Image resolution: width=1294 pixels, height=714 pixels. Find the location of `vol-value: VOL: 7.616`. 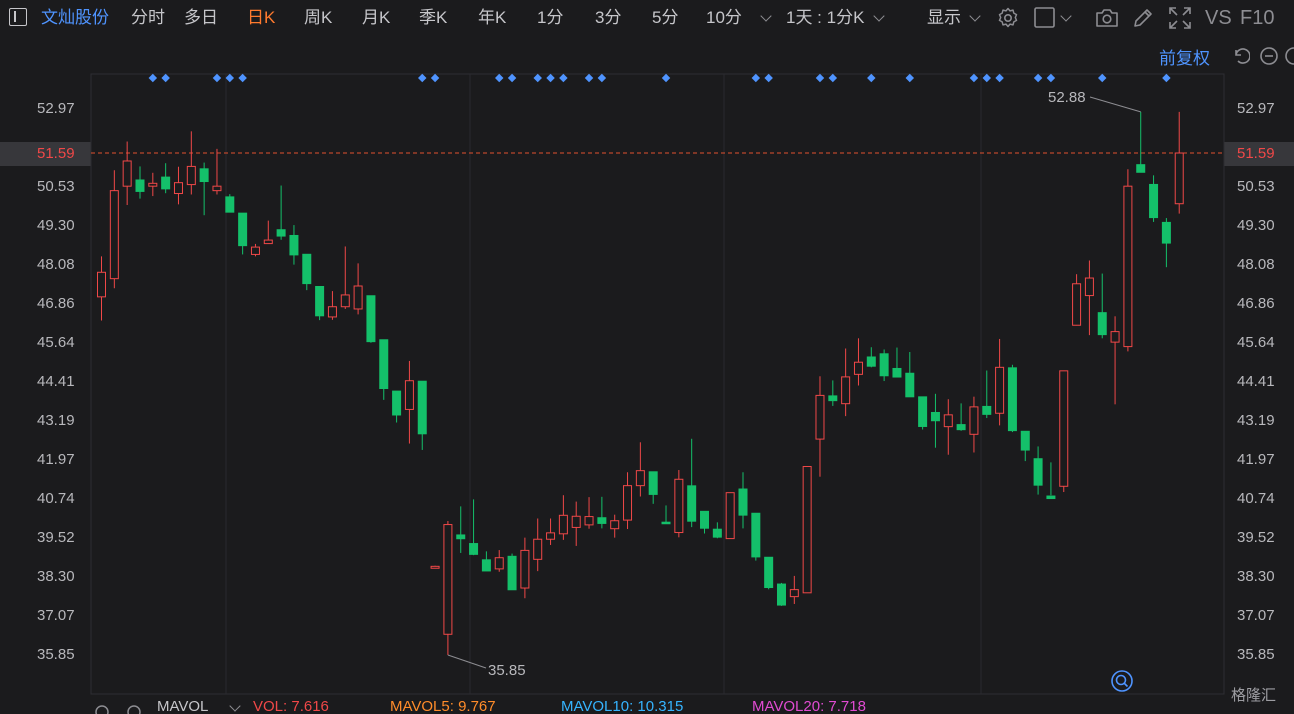

vol-value: VOL: 7.616 is located at coordinates (291, 706).